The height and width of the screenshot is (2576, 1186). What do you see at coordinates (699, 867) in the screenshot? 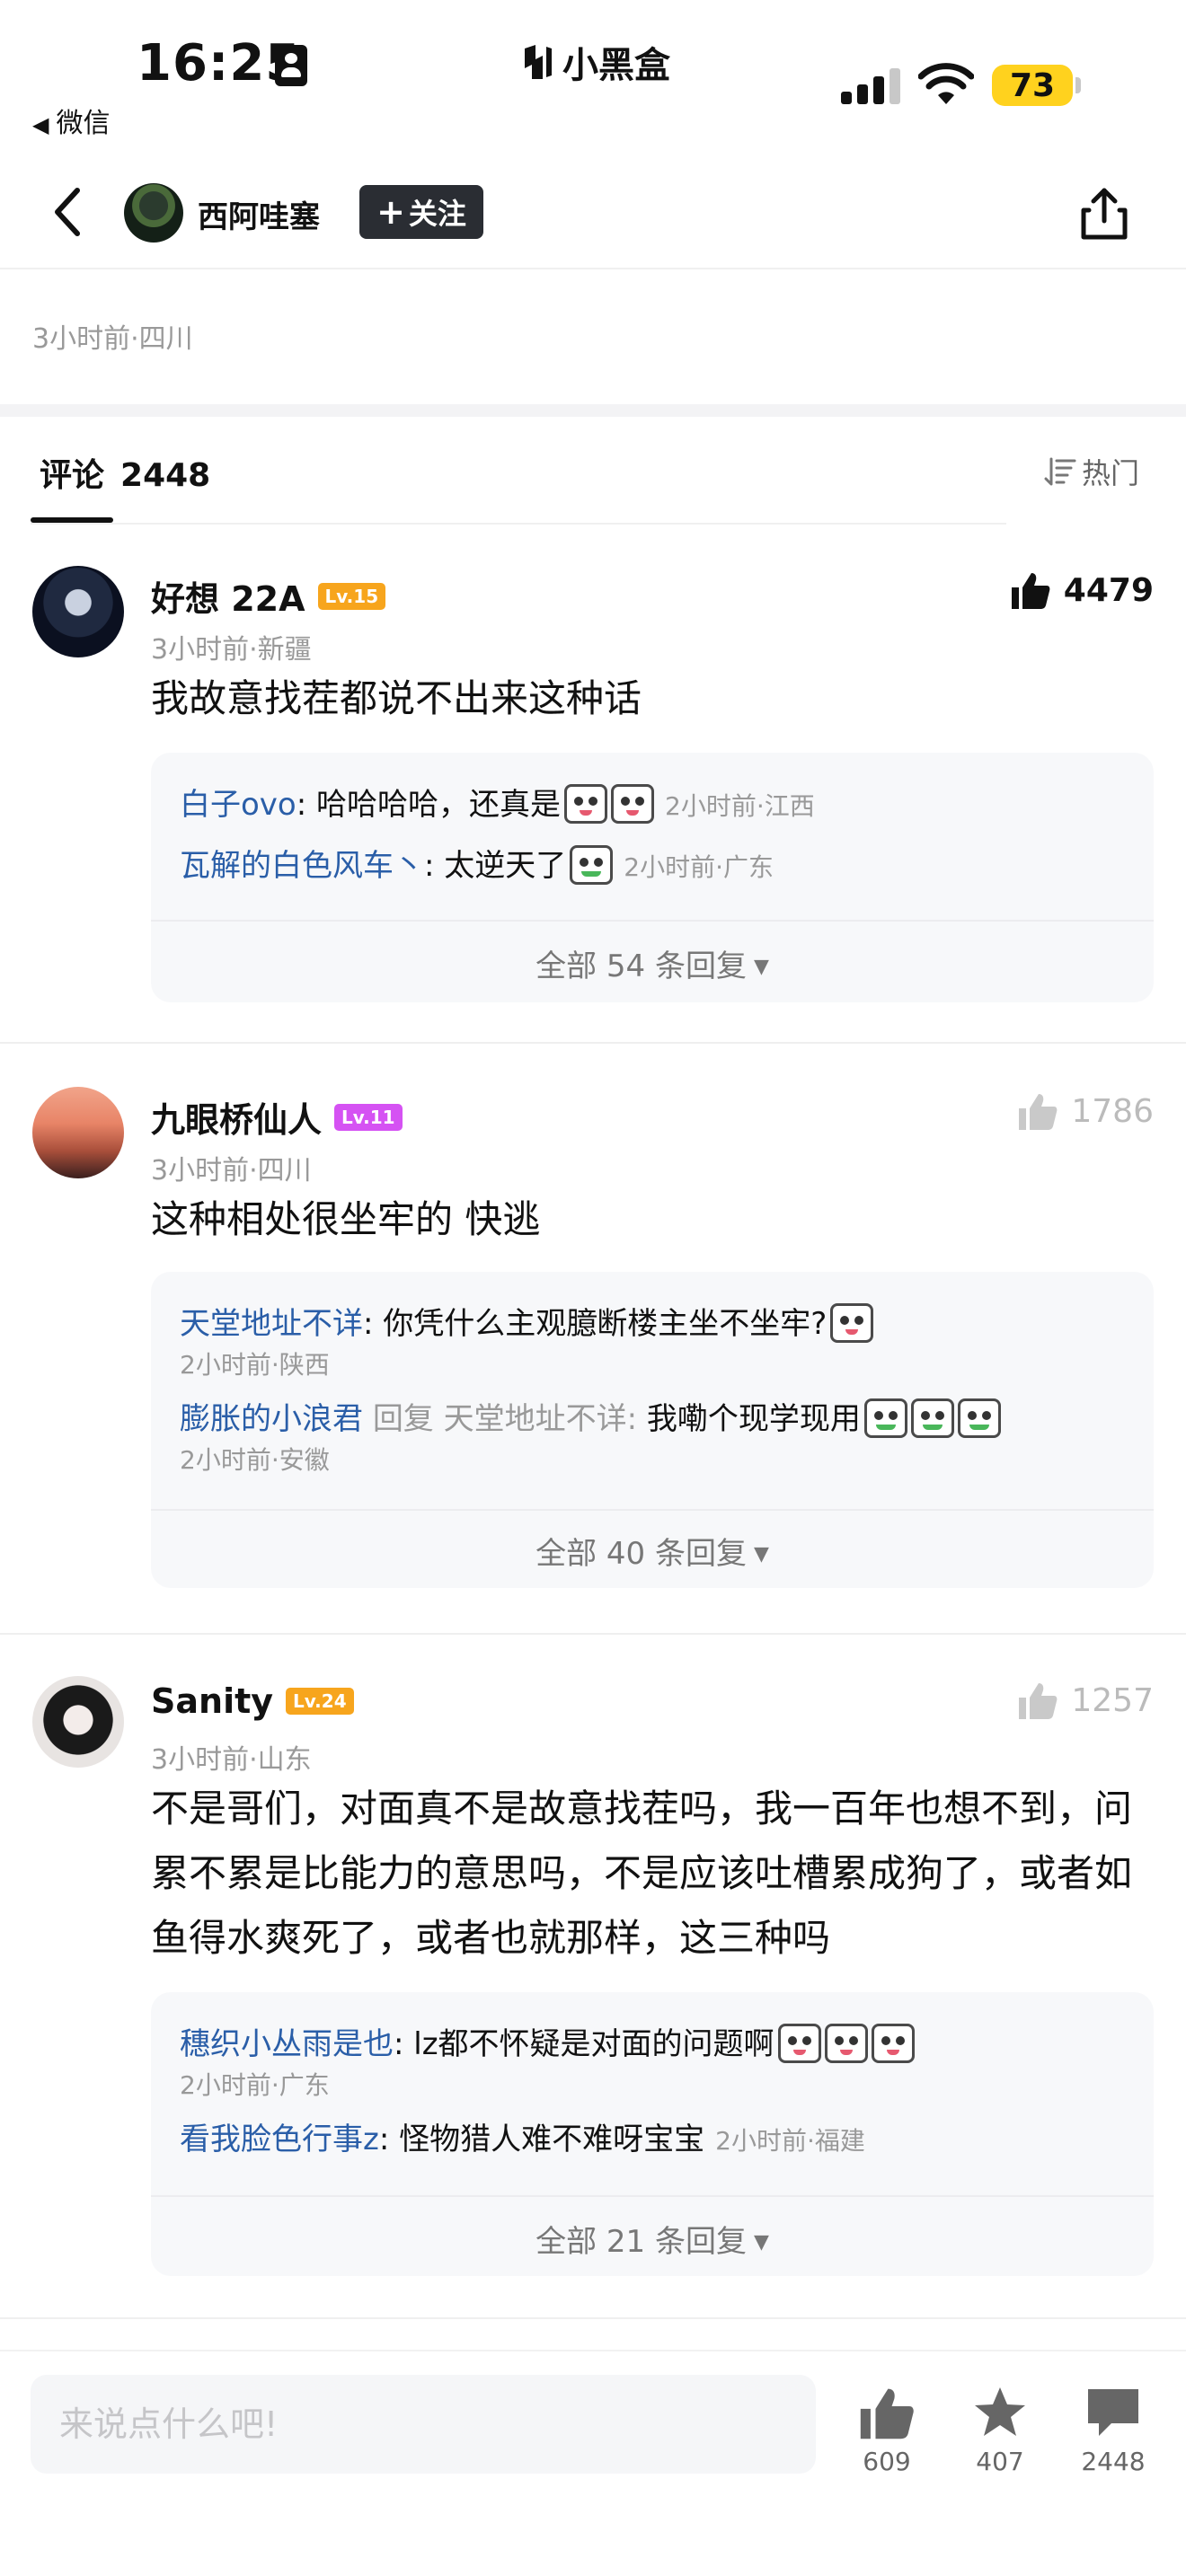
I see `reply-meta: 2小时前·广东` at bounding box center [699, 867].